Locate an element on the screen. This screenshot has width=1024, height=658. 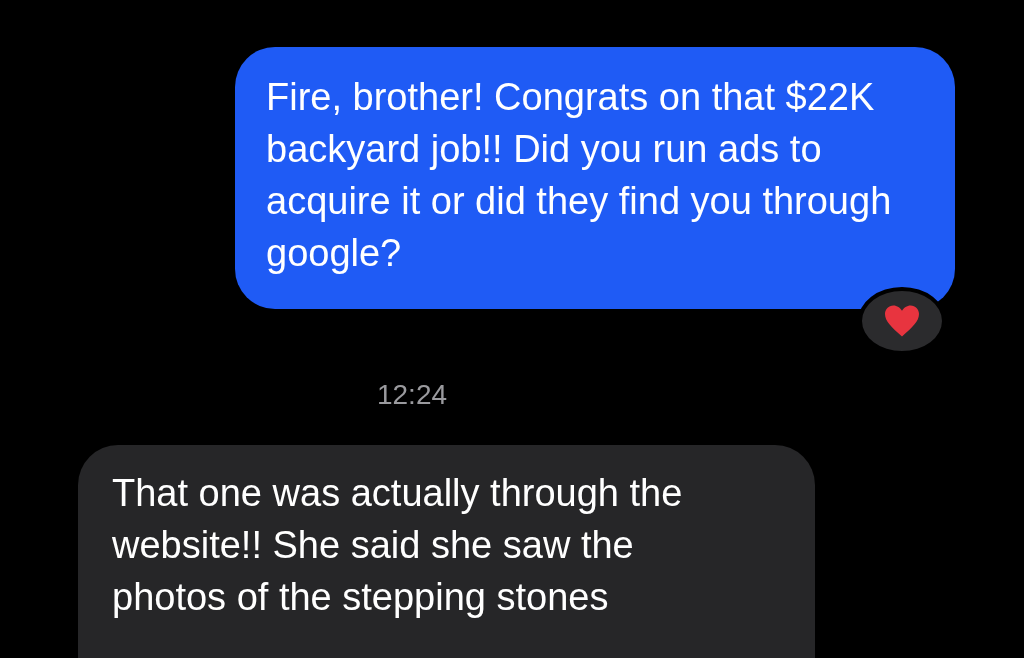
heart-icon is located at coordinates (902, 321).